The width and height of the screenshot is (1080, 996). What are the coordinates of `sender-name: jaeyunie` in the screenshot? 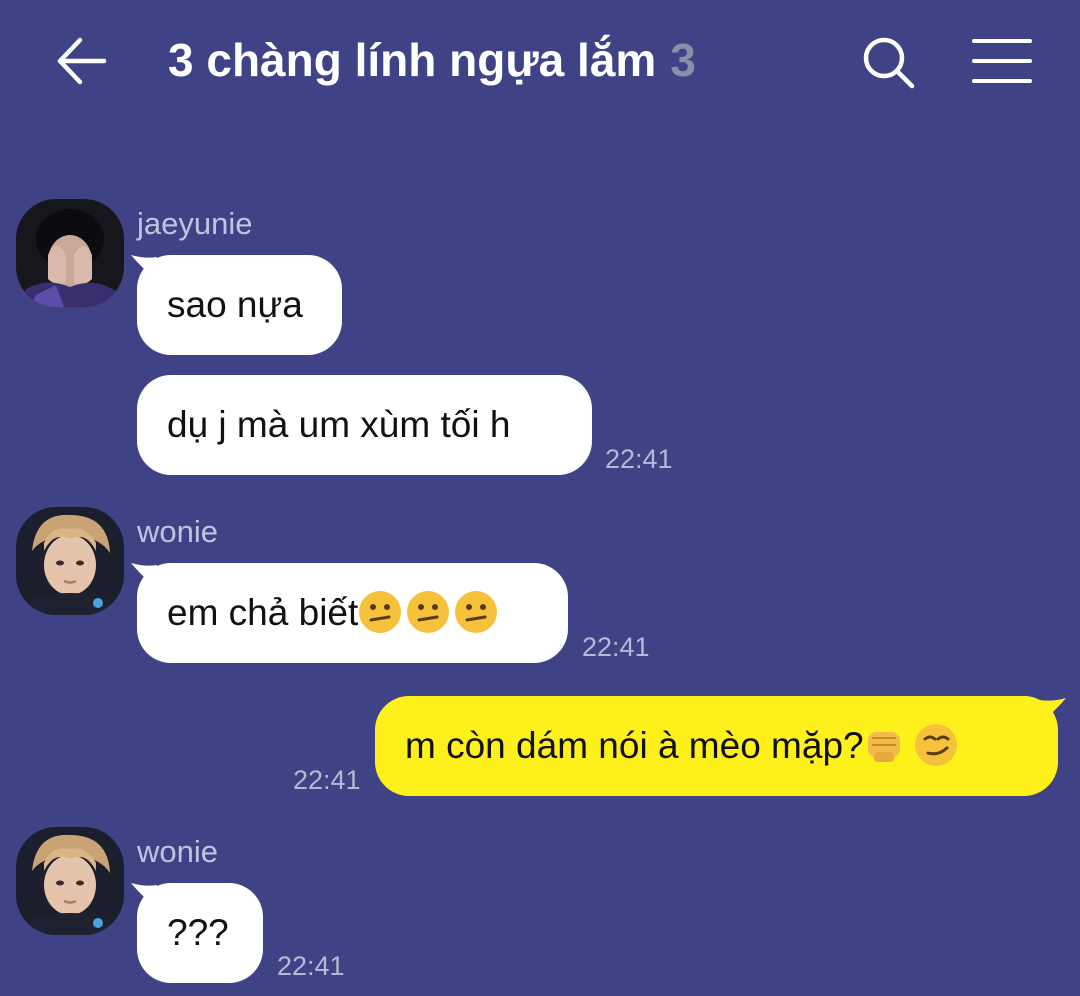 It's located at (195, 223).